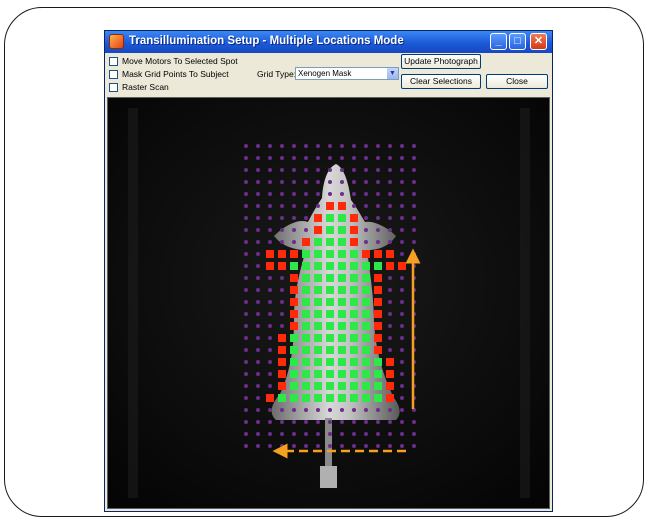 This screenshot has height=520, width=652. Describe the element at coordinates (113, 74) in the screenshot. I see `mask-grid-checkbox` at that location.